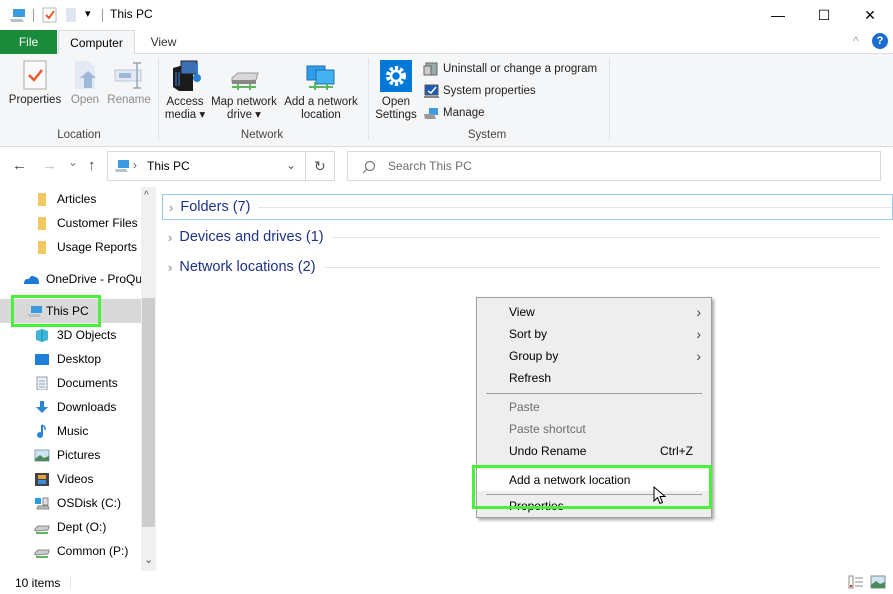 The image size is (893, 594). I want to click on maximize-button: ☐, so click(824, 15).